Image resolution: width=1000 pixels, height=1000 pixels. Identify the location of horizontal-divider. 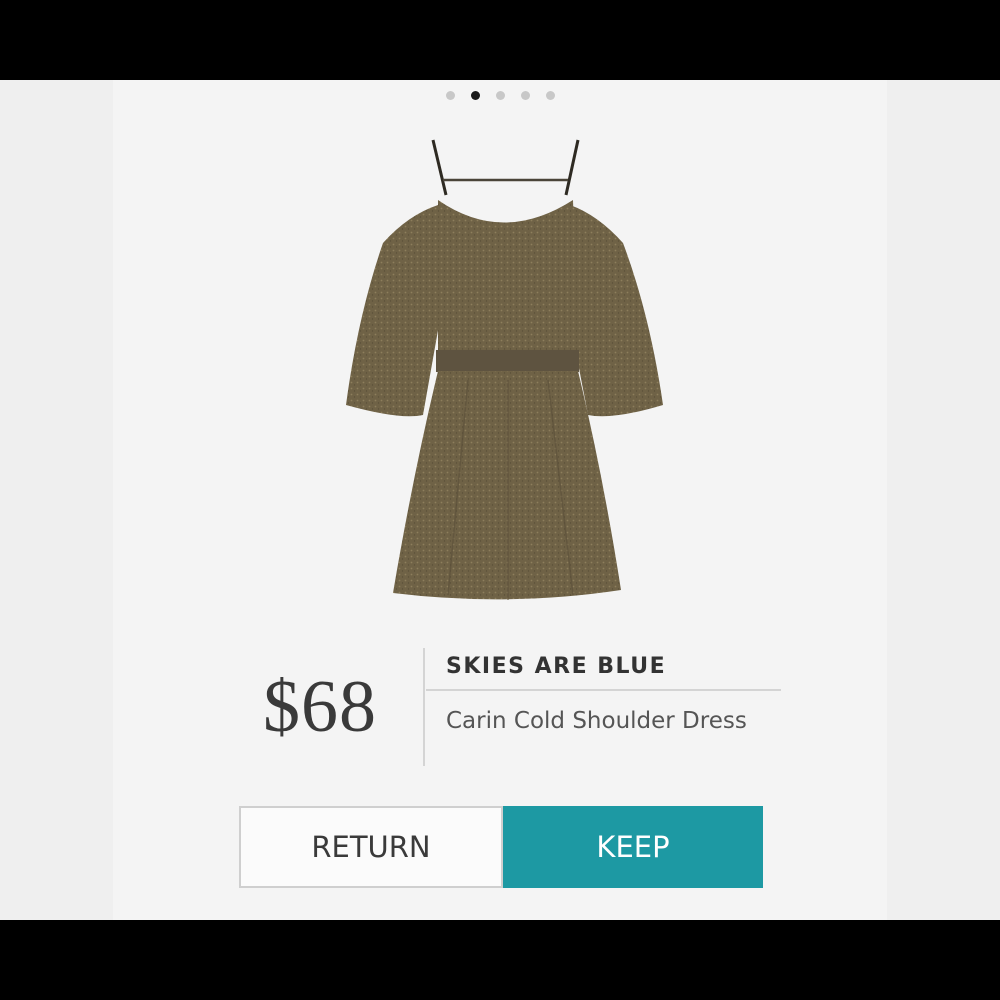
(603, 690).